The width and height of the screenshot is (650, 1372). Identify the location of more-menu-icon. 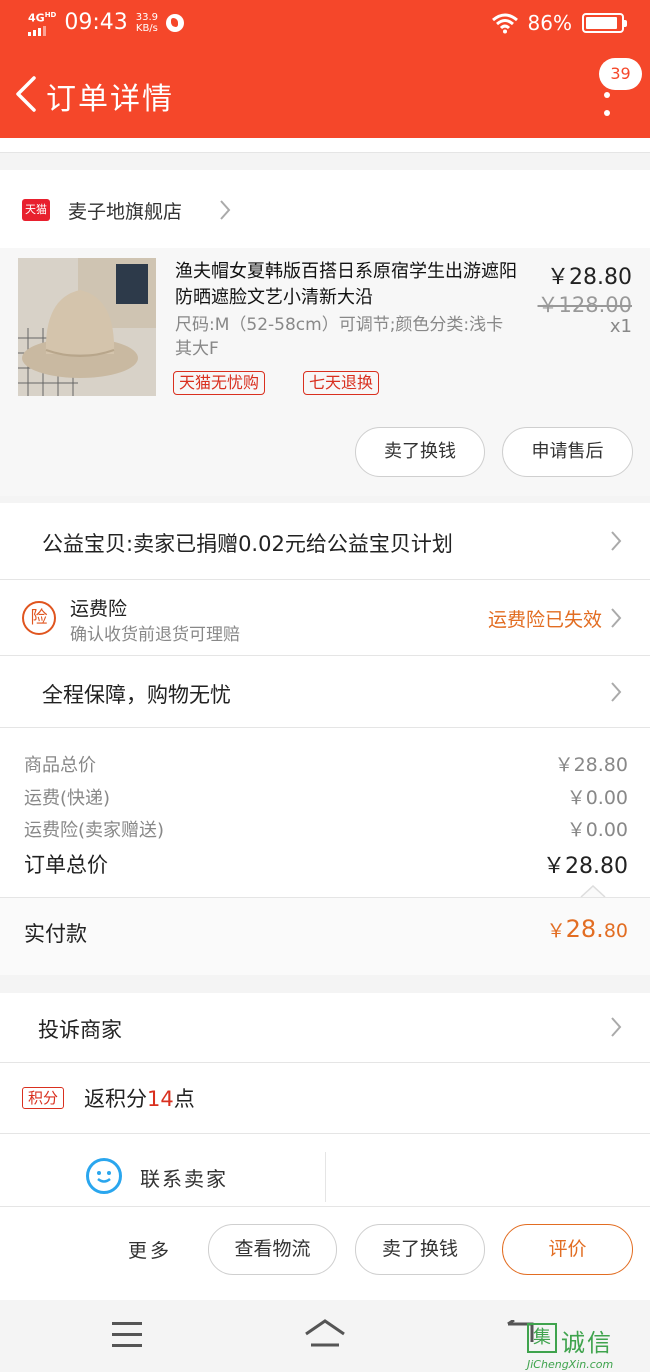
(607, 105).